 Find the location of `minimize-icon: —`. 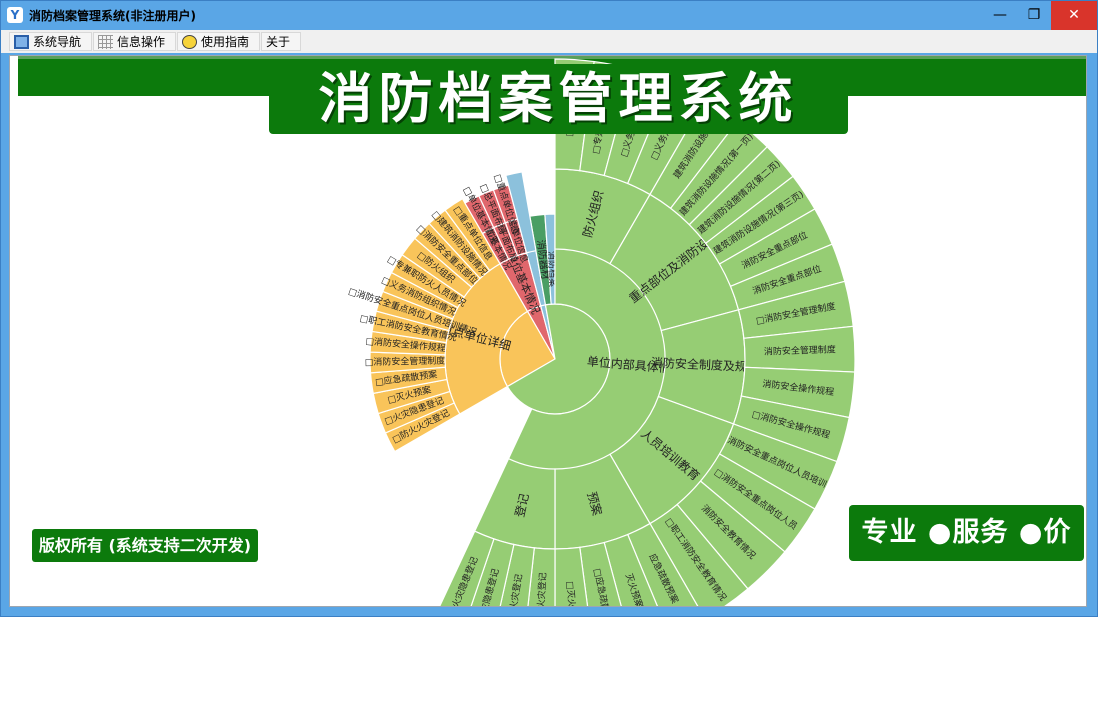

minimize-icon: — is located at coordinates (1000, 15).